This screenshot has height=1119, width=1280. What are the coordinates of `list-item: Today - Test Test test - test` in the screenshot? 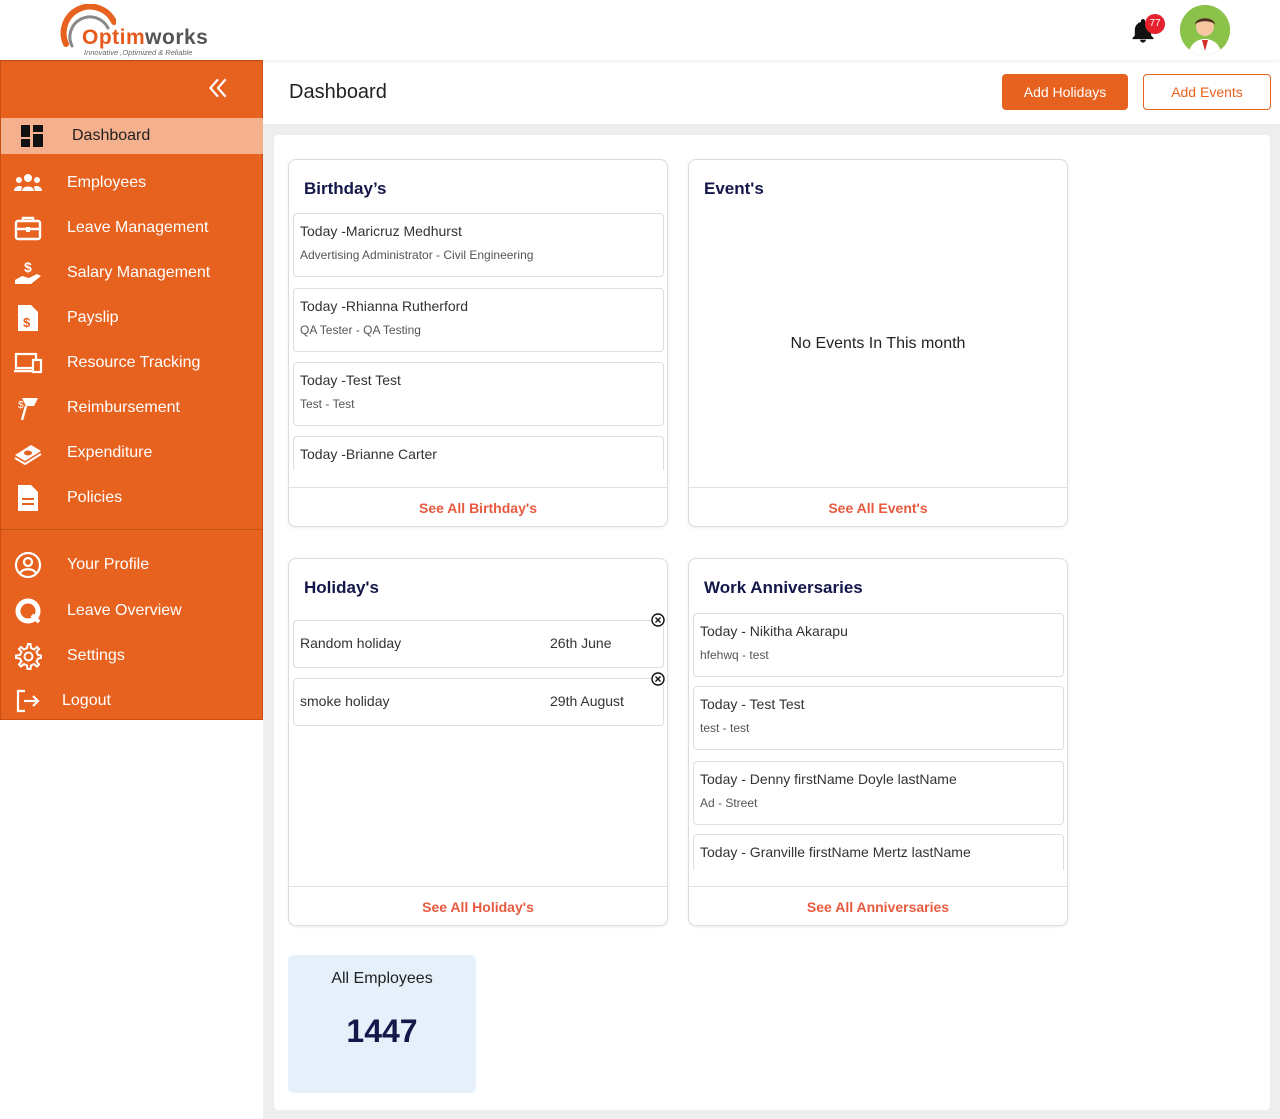 It's located at (878, 718).